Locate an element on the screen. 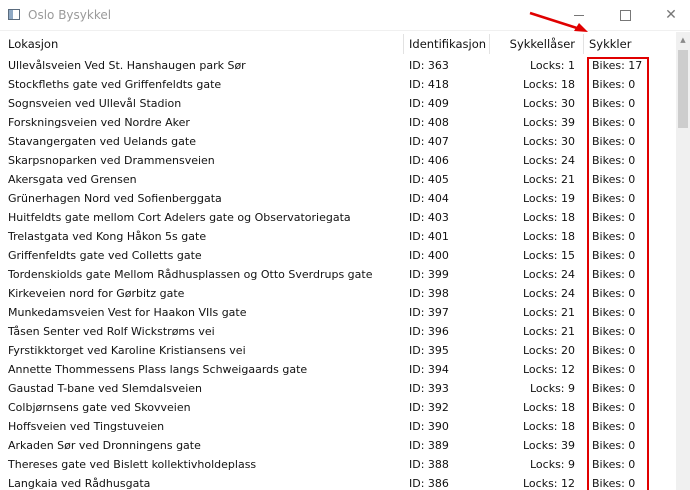 Image resolution: width=690 pixels, height=490 pixels. cell-id: ID: 396 is located at coordinates (429, 331).